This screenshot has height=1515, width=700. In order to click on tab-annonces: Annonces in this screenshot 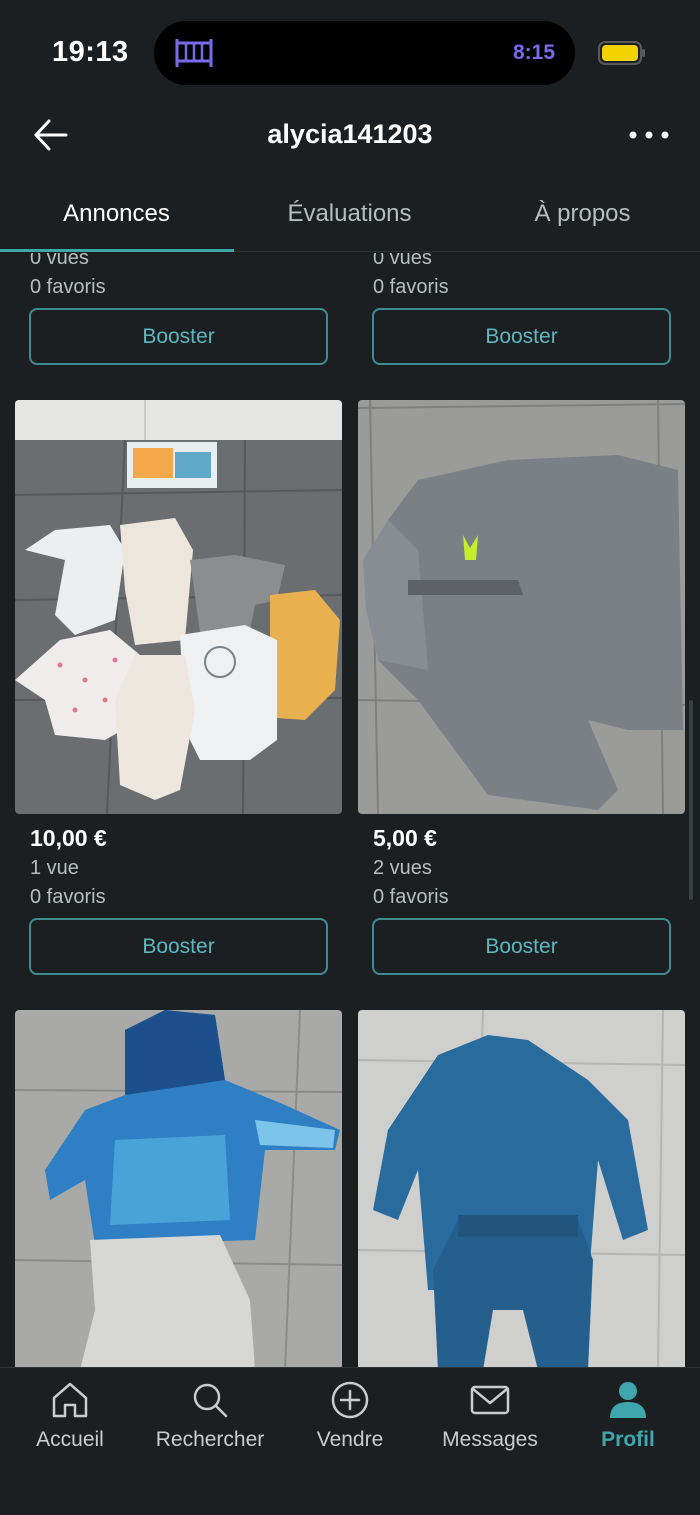, I will do `click(116, 214)`.